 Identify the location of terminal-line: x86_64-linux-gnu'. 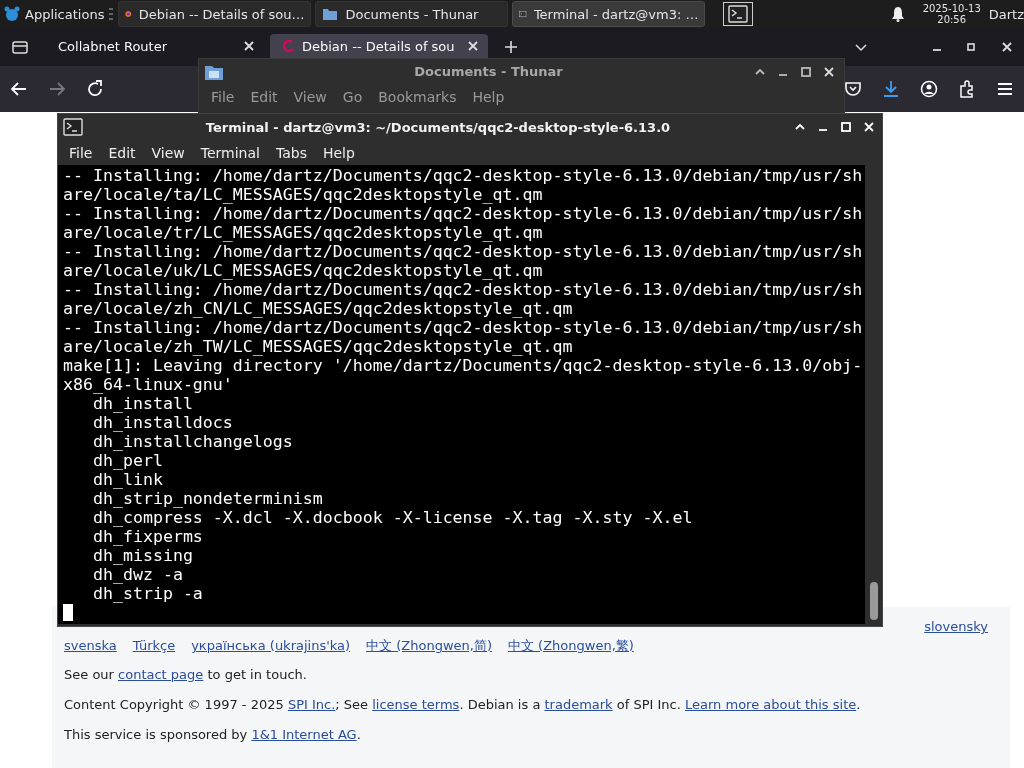
(148, 384).